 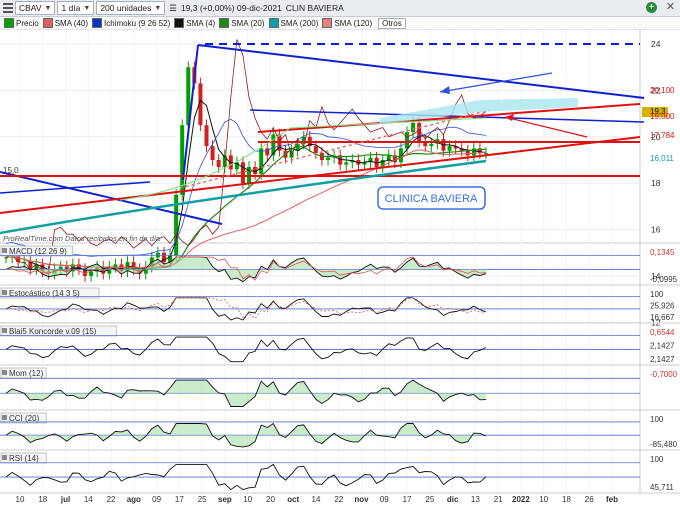 What do you see at coordinates (201, 23) in the screenshot?
I see `legend-label: SMA (4)` at bounding box center [201, 23].